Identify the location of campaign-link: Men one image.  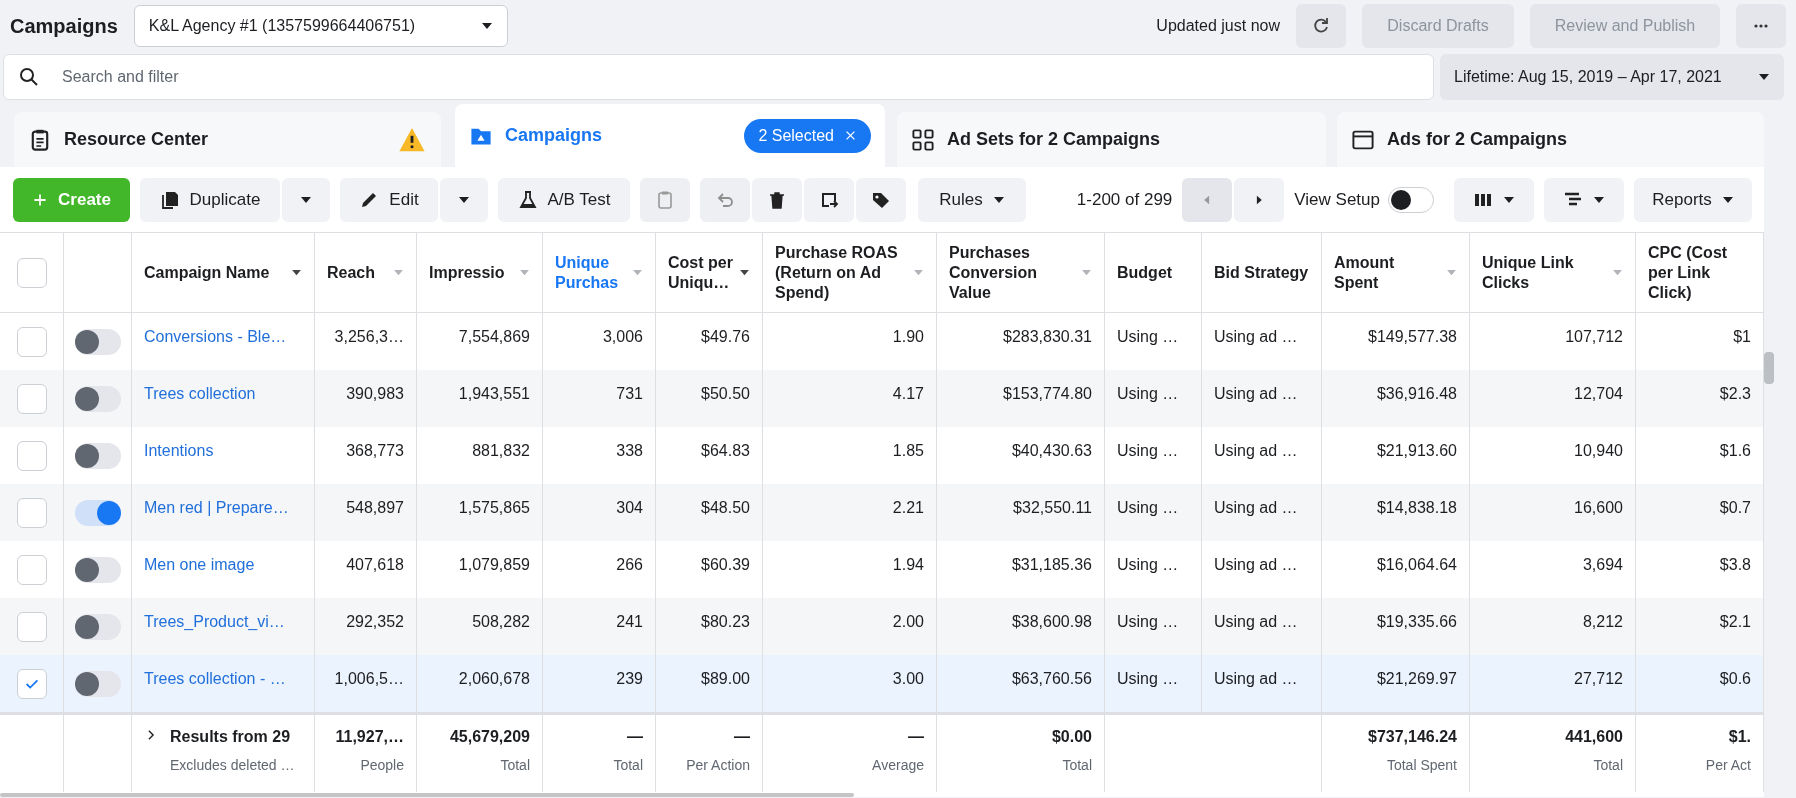
(199, 564).